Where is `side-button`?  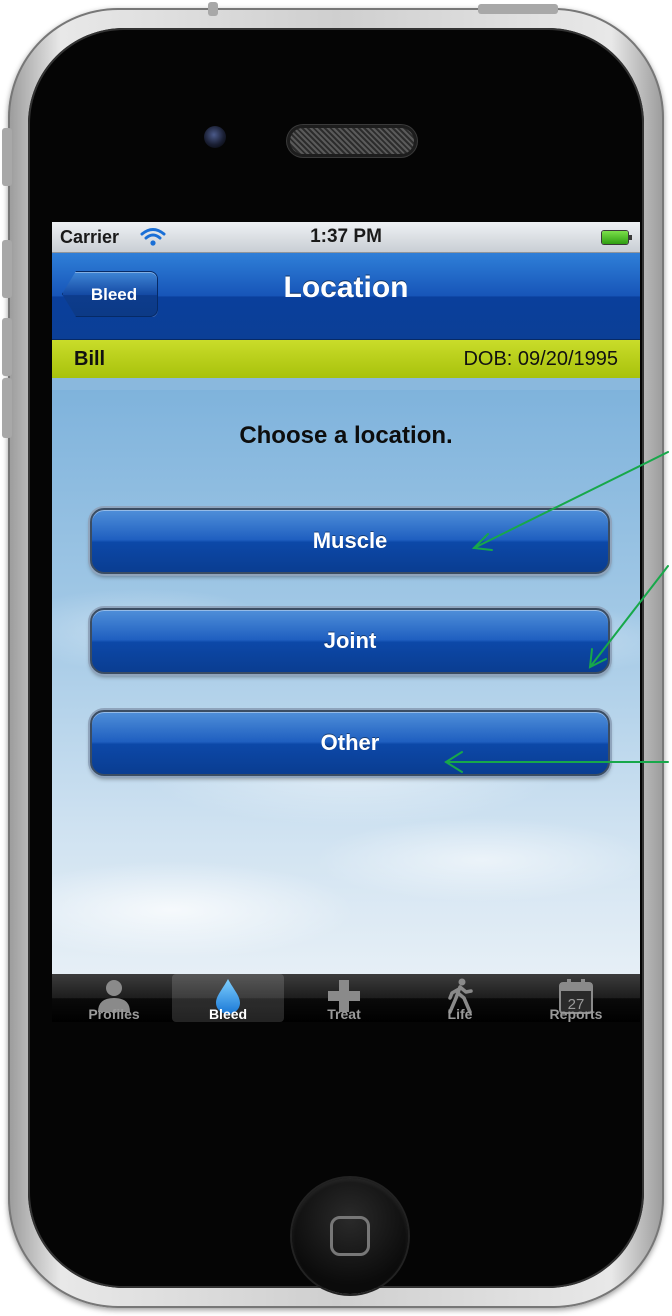 side-button is located at coordinates (7, 408).